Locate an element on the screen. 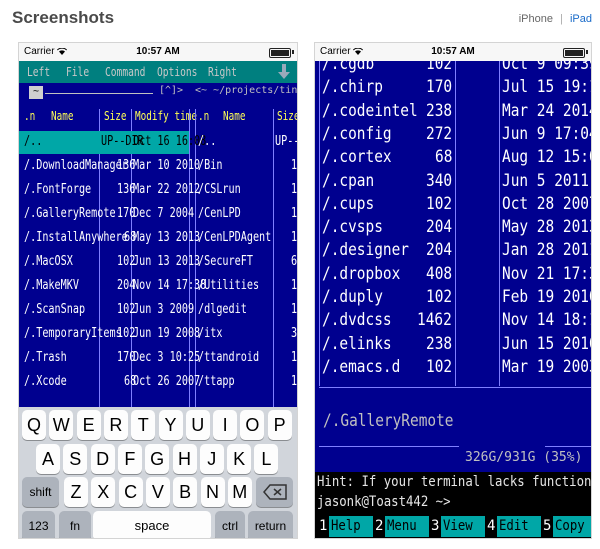  key-m: M is located at coordinates (239, 492).